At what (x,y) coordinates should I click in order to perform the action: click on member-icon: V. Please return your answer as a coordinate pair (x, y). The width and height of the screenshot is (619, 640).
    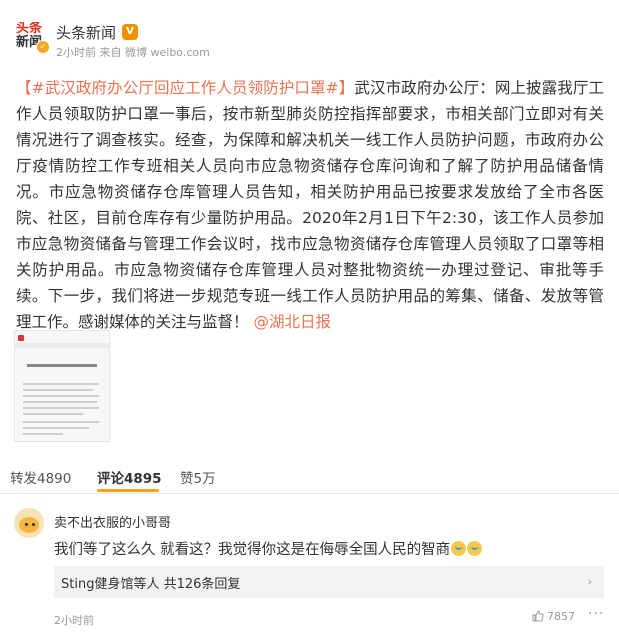
    Looking at the image, I should click on (130, 32).